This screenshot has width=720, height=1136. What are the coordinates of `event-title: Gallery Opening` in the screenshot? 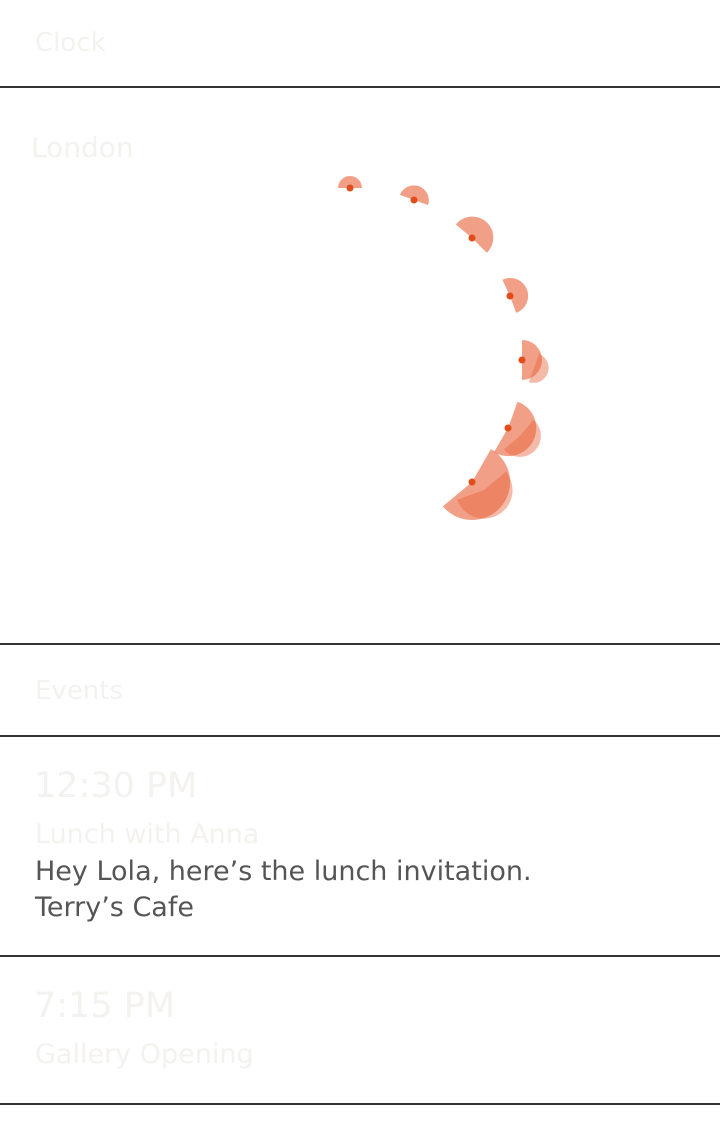 It's located at (144, 1054).